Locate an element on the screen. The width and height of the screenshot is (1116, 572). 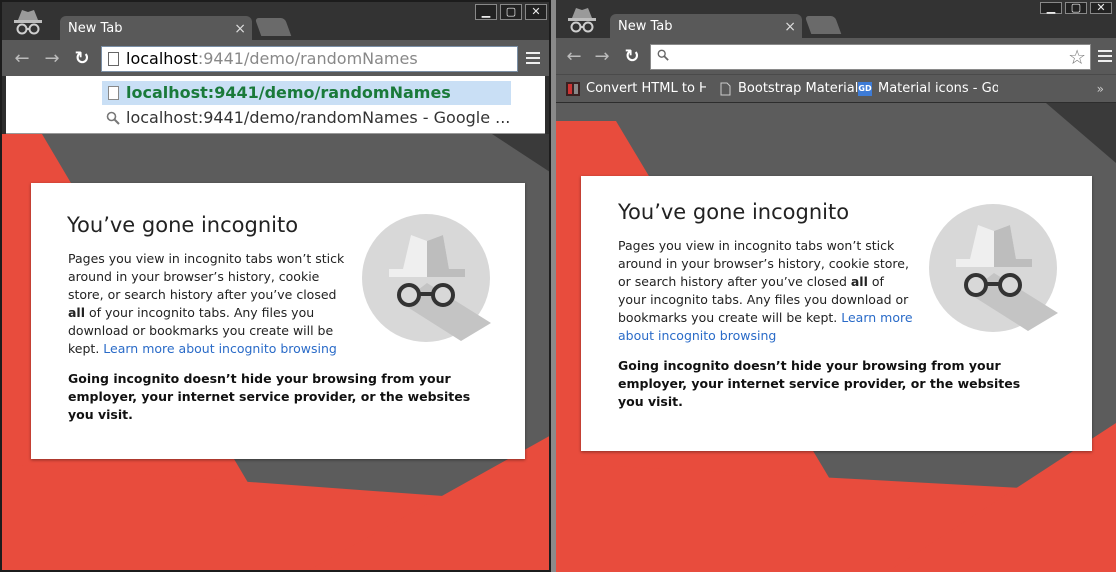
address-bar: localhost:9441/demo/randomNames is located at coordinates (309, 59).